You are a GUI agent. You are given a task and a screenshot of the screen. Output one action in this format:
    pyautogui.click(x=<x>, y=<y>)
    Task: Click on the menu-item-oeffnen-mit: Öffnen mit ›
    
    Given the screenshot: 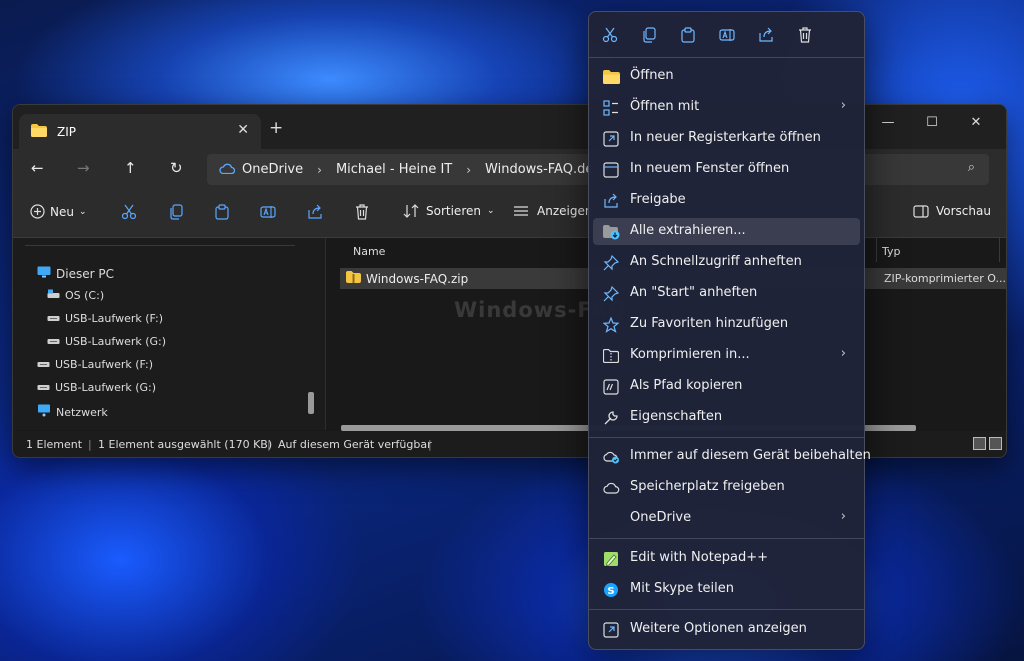 What is the action you would take?
    pyautogui.click(x=726, y=107)
    